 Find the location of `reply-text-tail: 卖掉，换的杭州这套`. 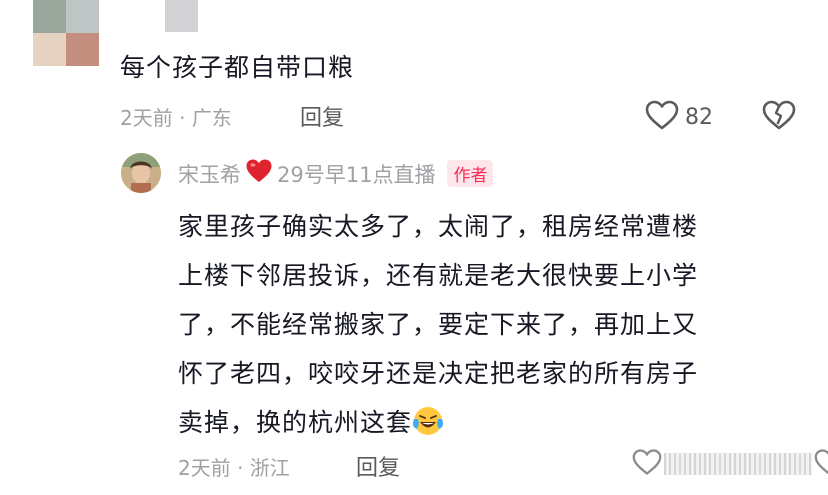

reply-text-tail: 卖掉，换的杭州这套 is located at coordinates (295, 422).